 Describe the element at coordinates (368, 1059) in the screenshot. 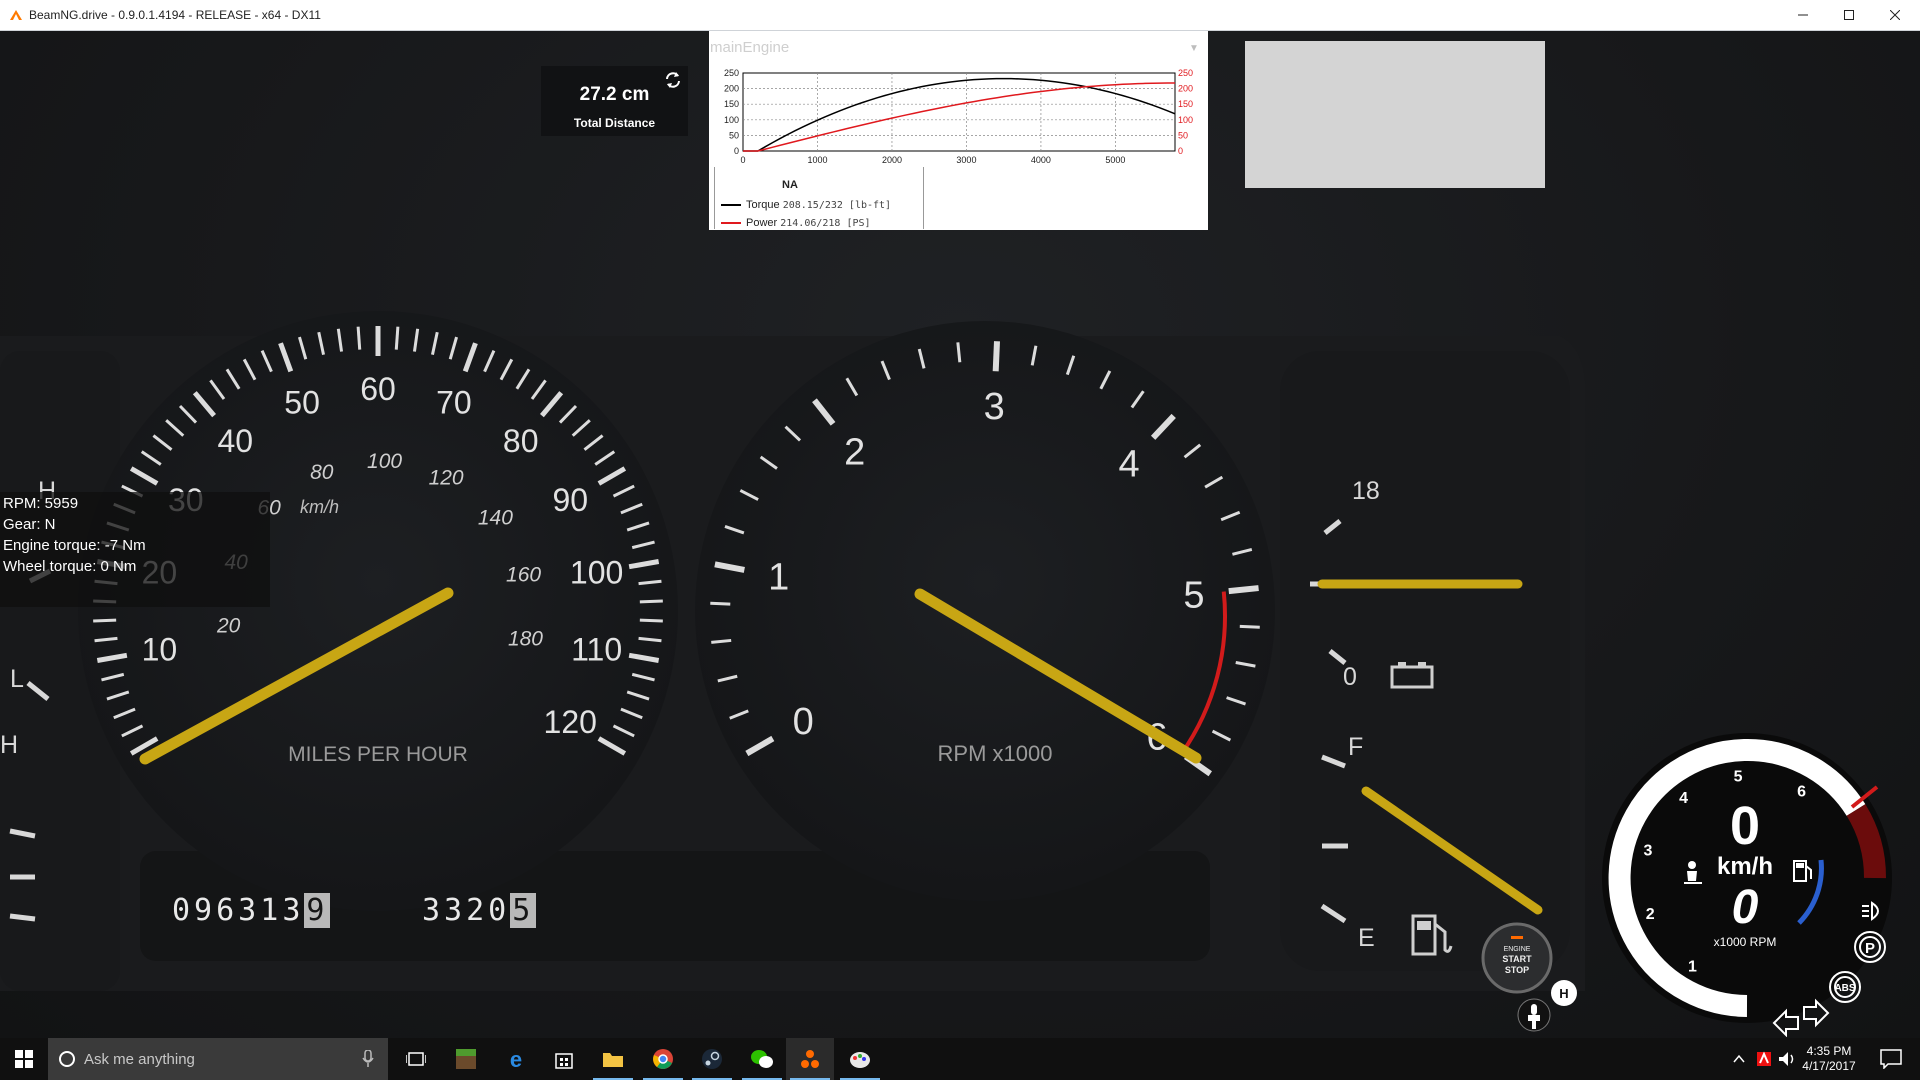

I see `microphone-icon` at that location.